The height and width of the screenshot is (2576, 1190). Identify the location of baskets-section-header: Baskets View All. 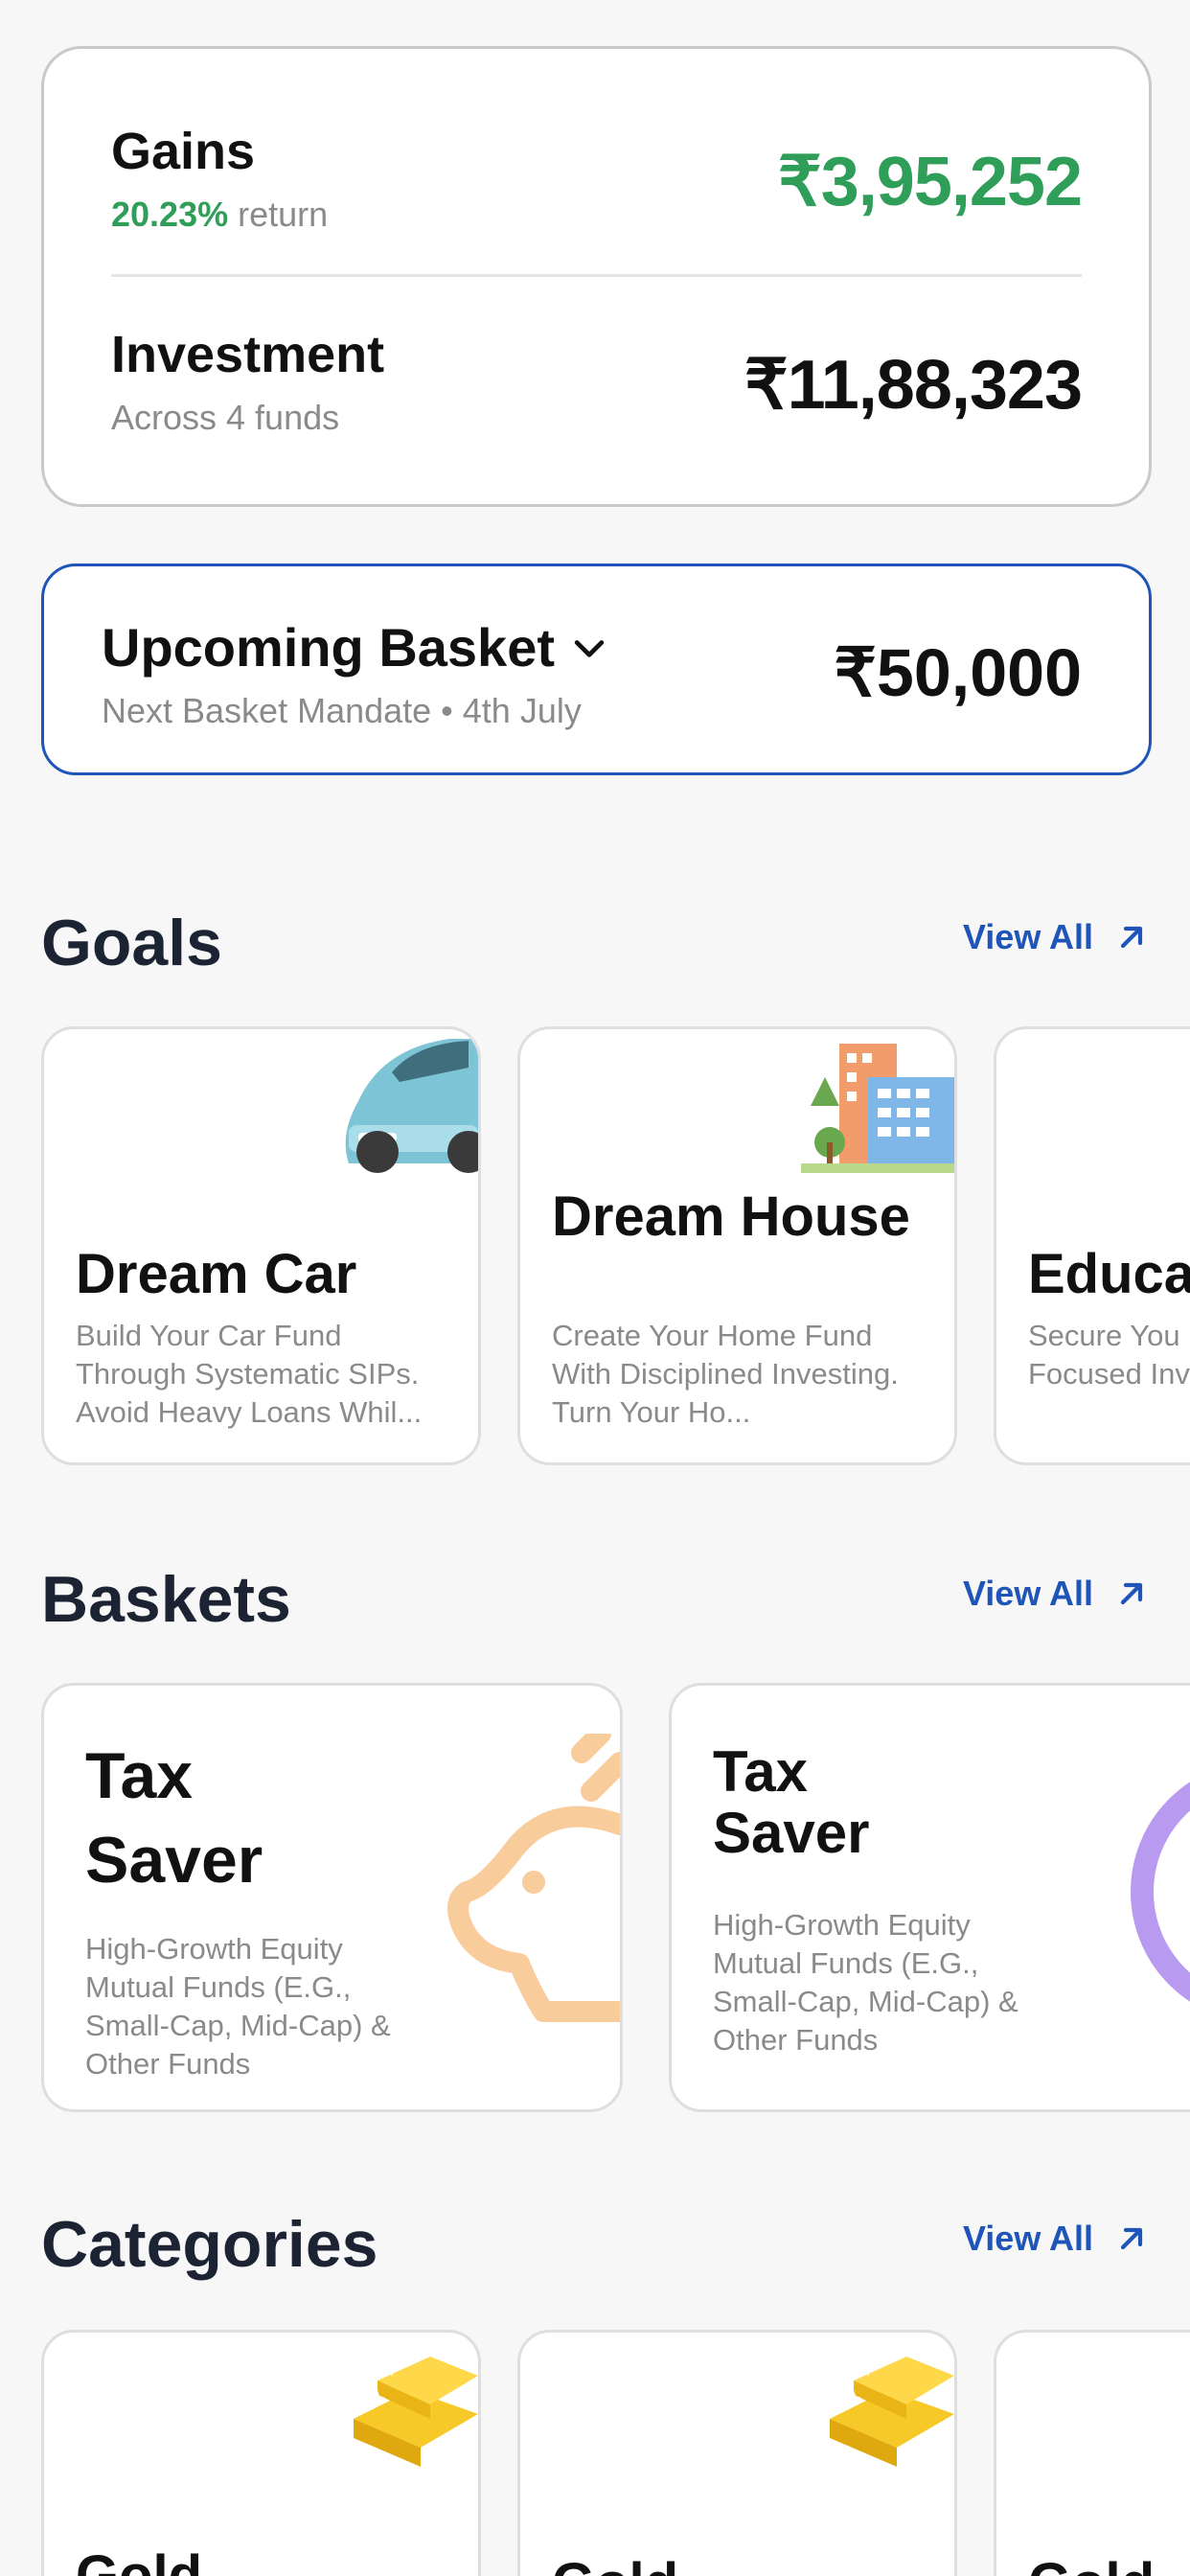
(595, 1605).